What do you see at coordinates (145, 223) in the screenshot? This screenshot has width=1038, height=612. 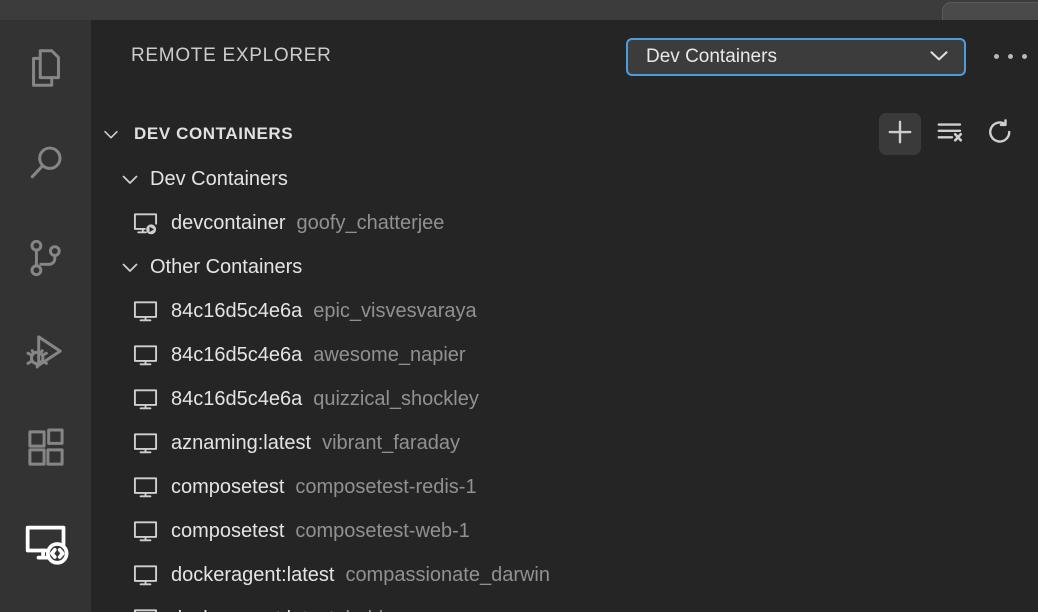 I see `container-running-icon` at bounding box center [145, 223].